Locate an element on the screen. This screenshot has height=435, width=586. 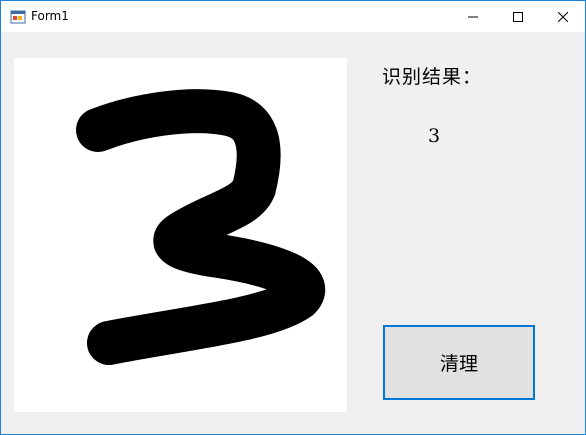
close-button is located at coordinates (562, 16).